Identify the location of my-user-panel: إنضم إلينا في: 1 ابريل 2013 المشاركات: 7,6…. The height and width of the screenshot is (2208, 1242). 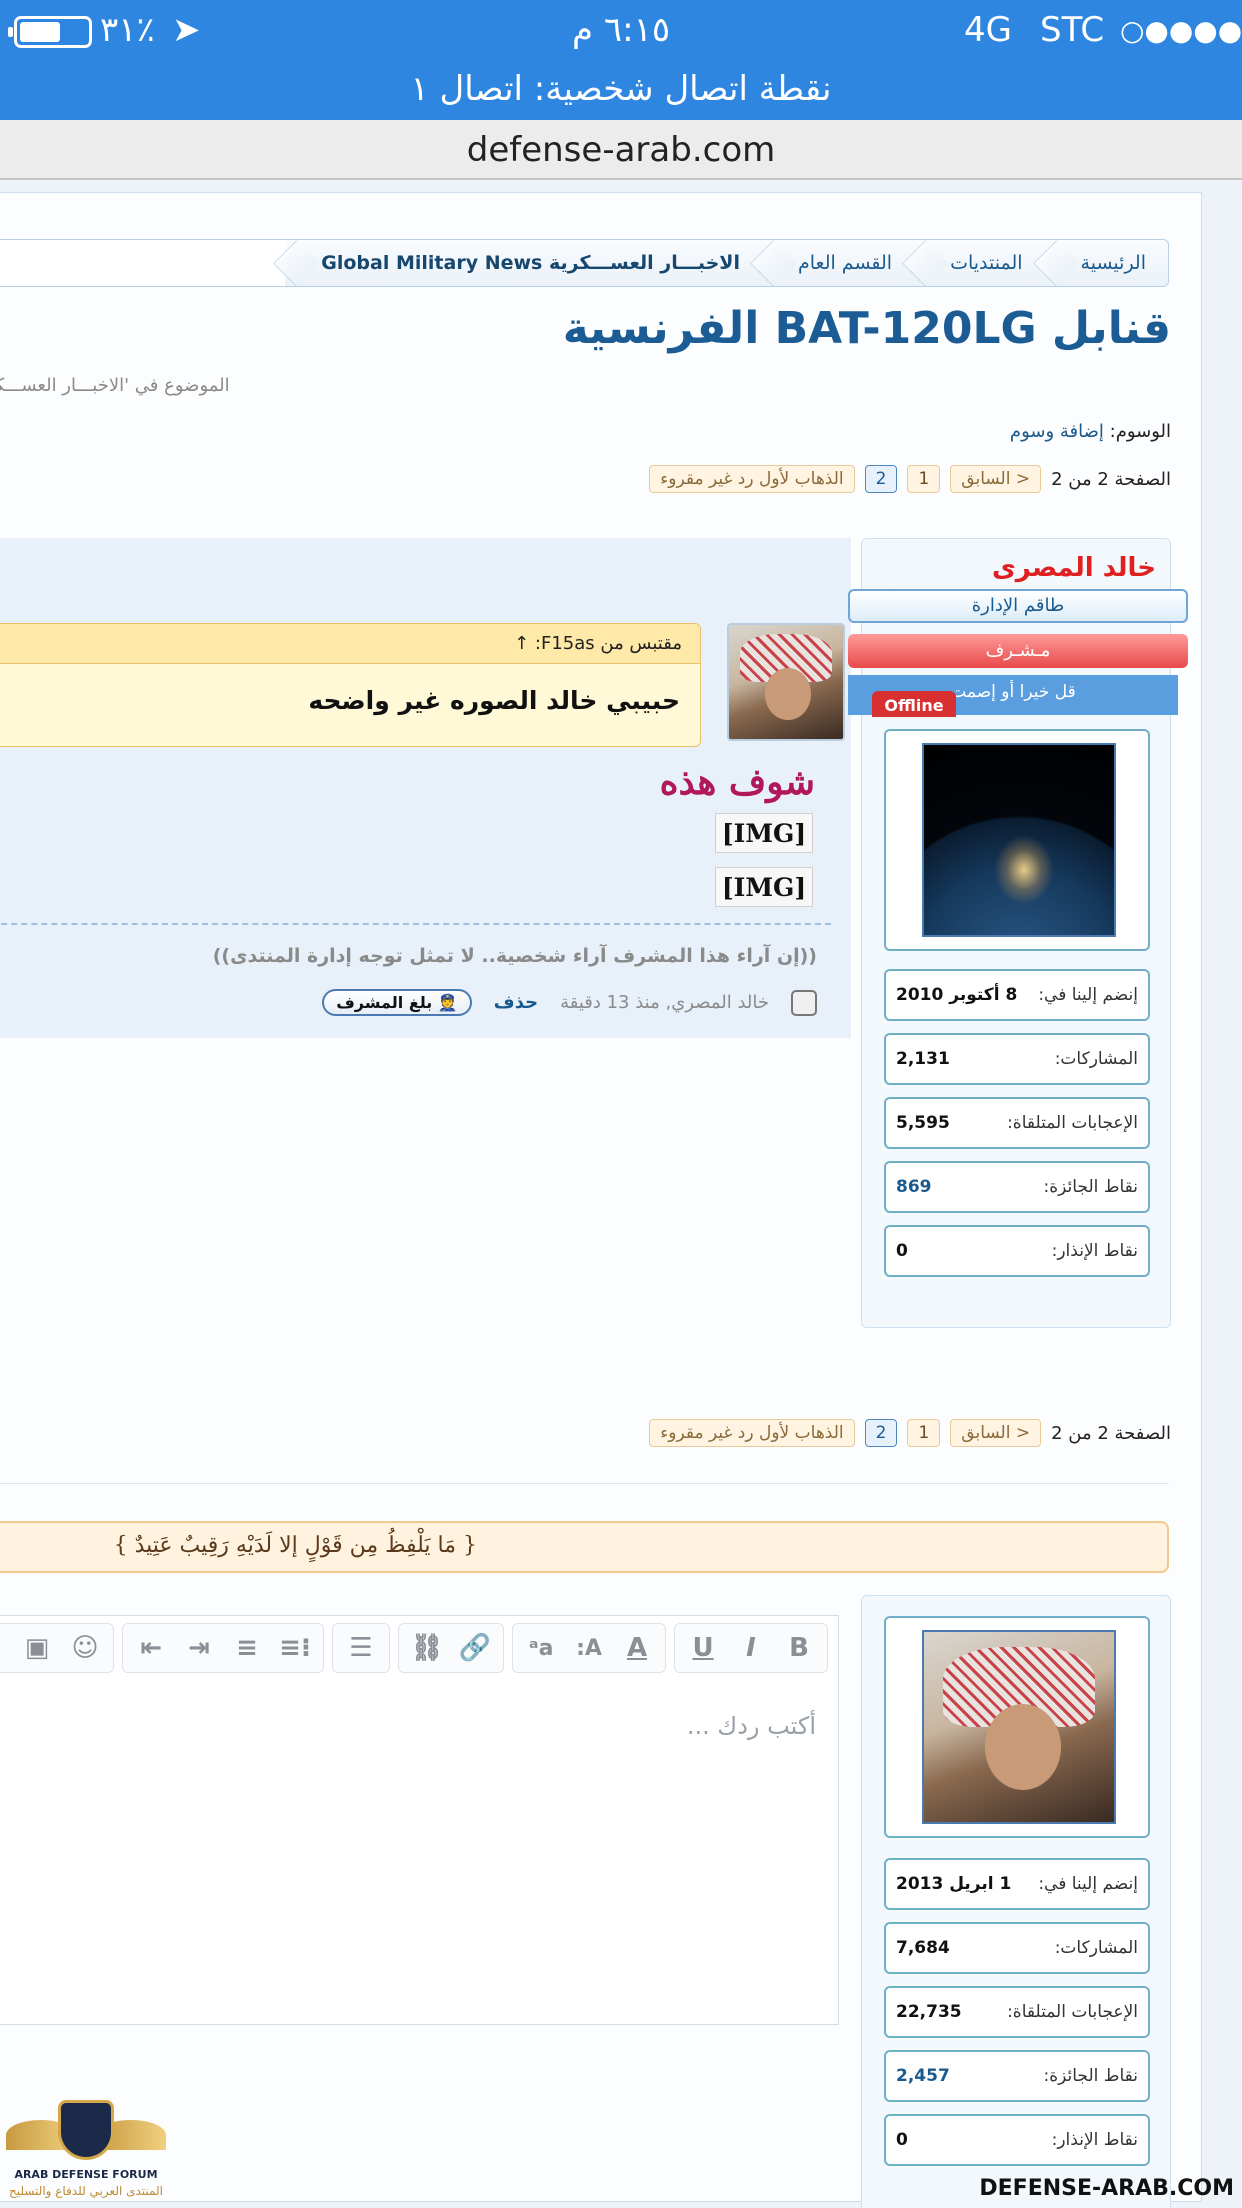
(1016, 1901).